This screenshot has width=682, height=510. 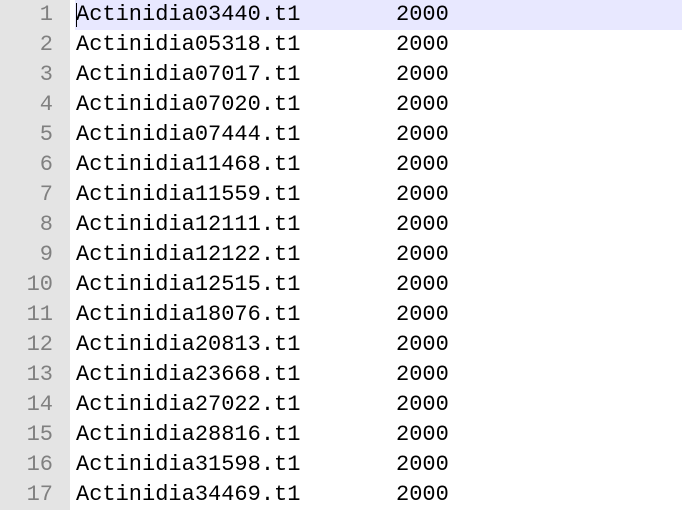 What do you see at coordinates (188, 224) in the screenshot?
I see `gene-id: Actinidia12111.t1` at bounding box center [188, 224].